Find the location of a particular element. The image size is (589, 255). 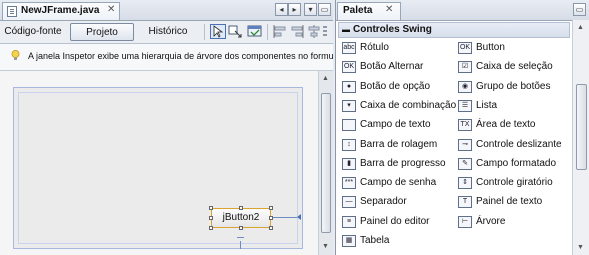

palette-item-label: Campo de texto is located at coordinates (395, 125).